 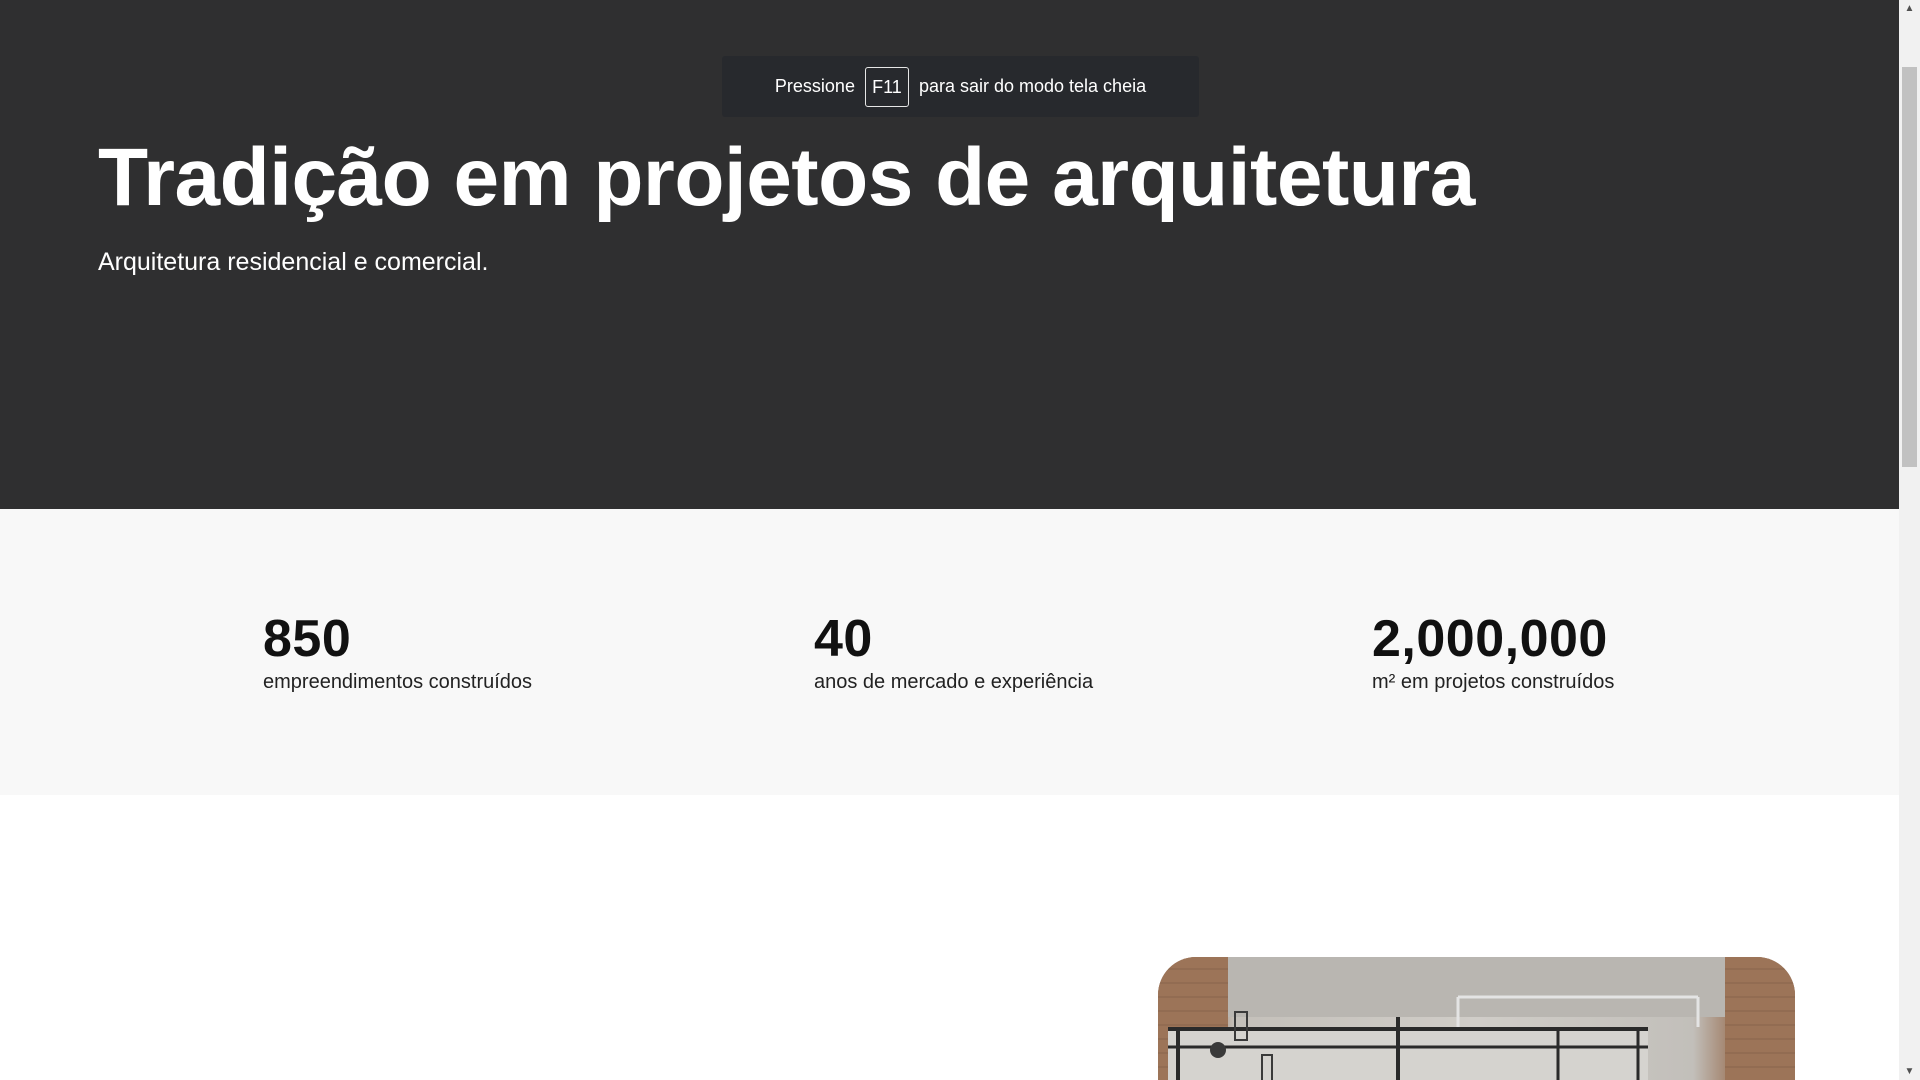 What do you see at coordinates (1909, 8) in the screenshot?
I see `scroll-up-arrow-icon: ▲` at bounding box center [1909, 8].